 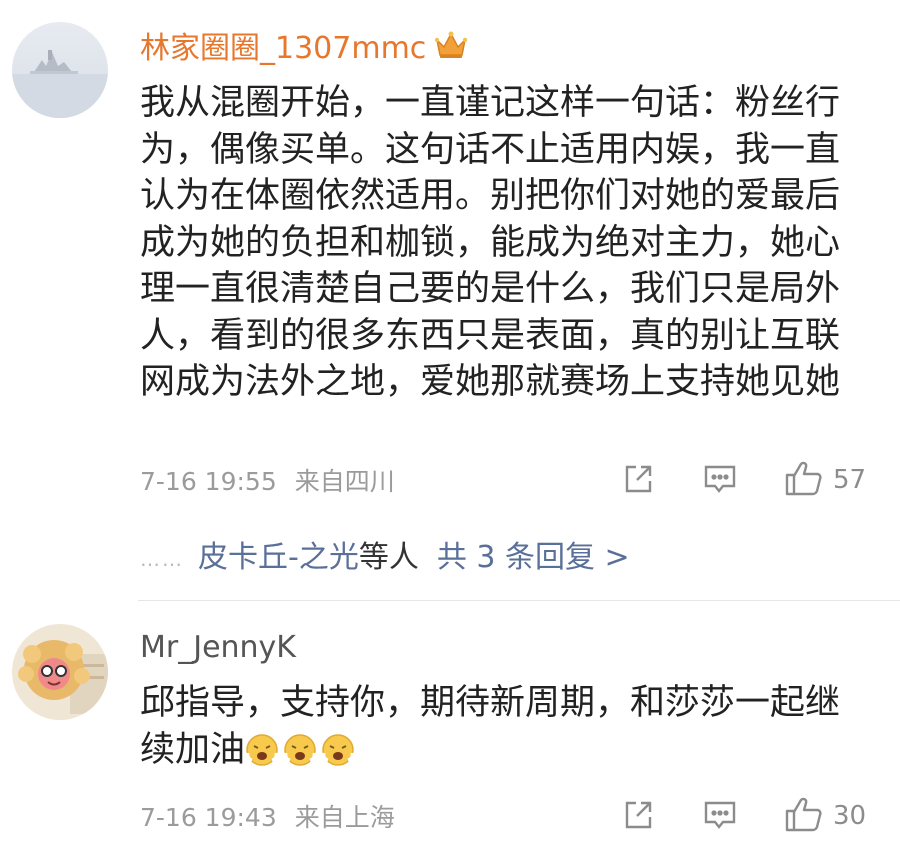 I want to click on comment-content: 邱指导，支持你，期待新周期，和莎莎一起继续加油, so click(x=500, y=729).